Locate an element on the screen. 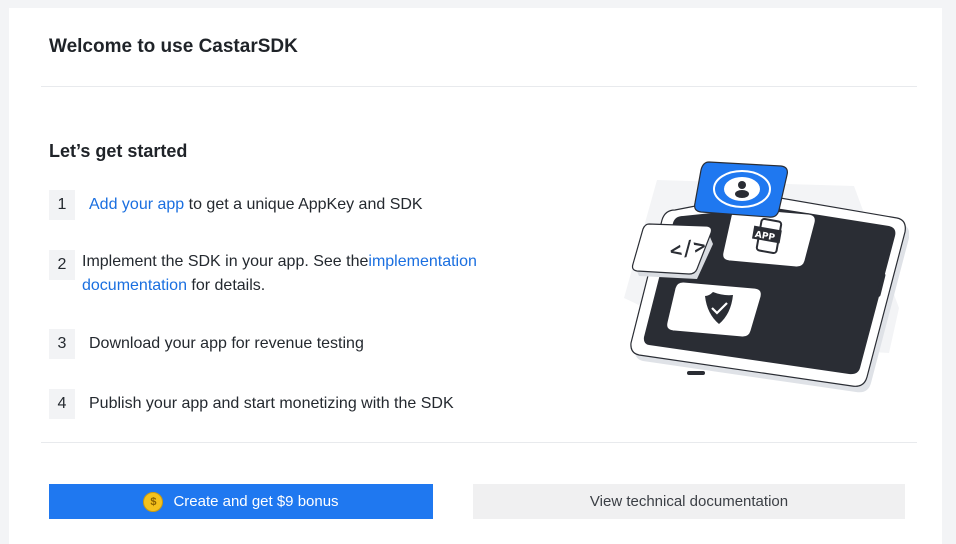  step-3: 3 Download your app for revenue testing is located at coordinates (206, 344).